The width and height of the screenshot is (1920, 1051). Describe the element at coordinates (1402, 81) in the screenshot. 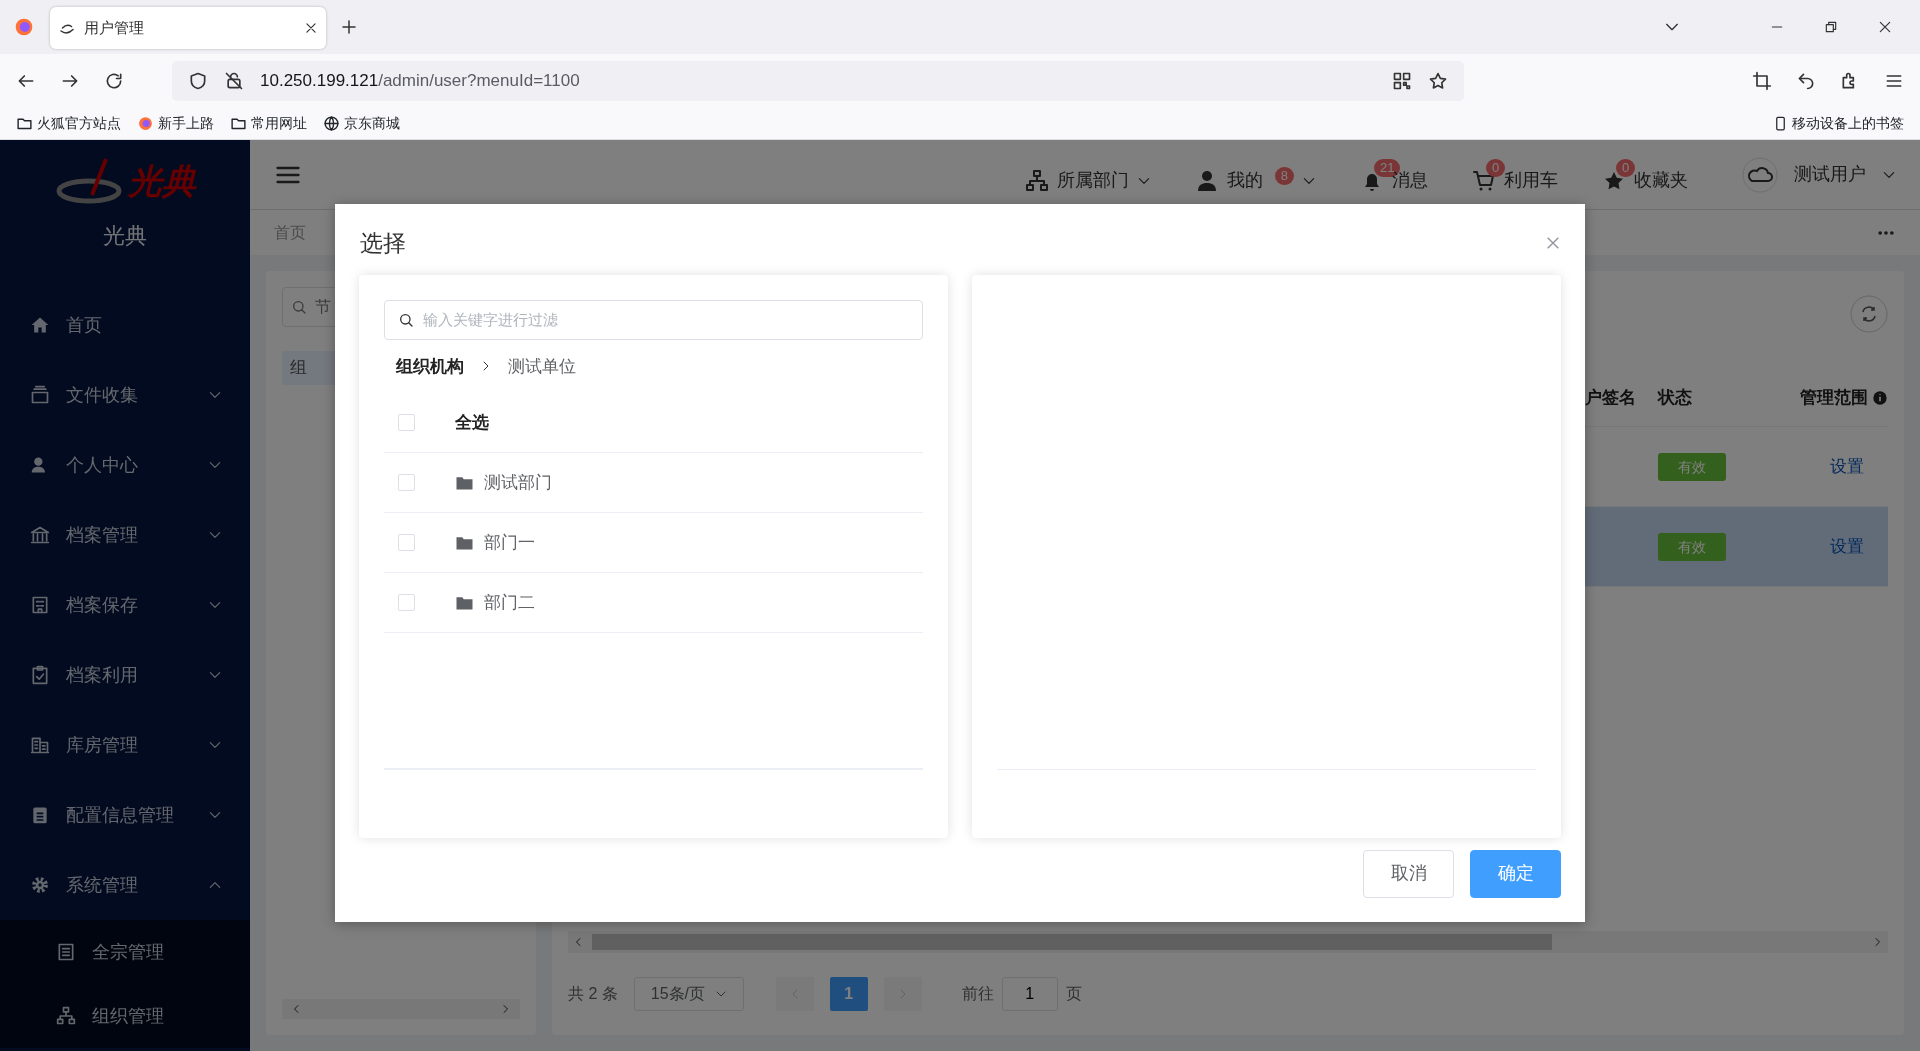

I see `qr-code-icon` at that location.